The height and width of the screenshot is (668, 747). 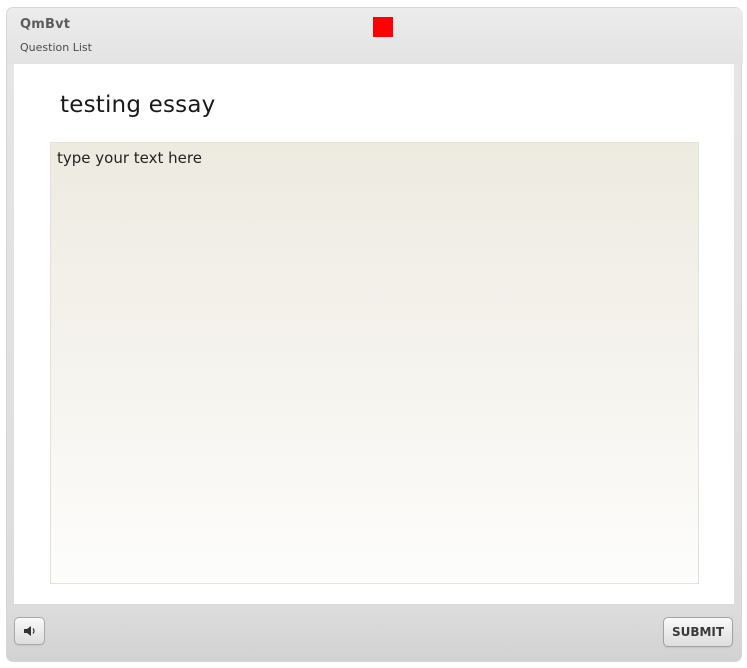 I want to click on speaker-icon, so click(x=29, y=631).